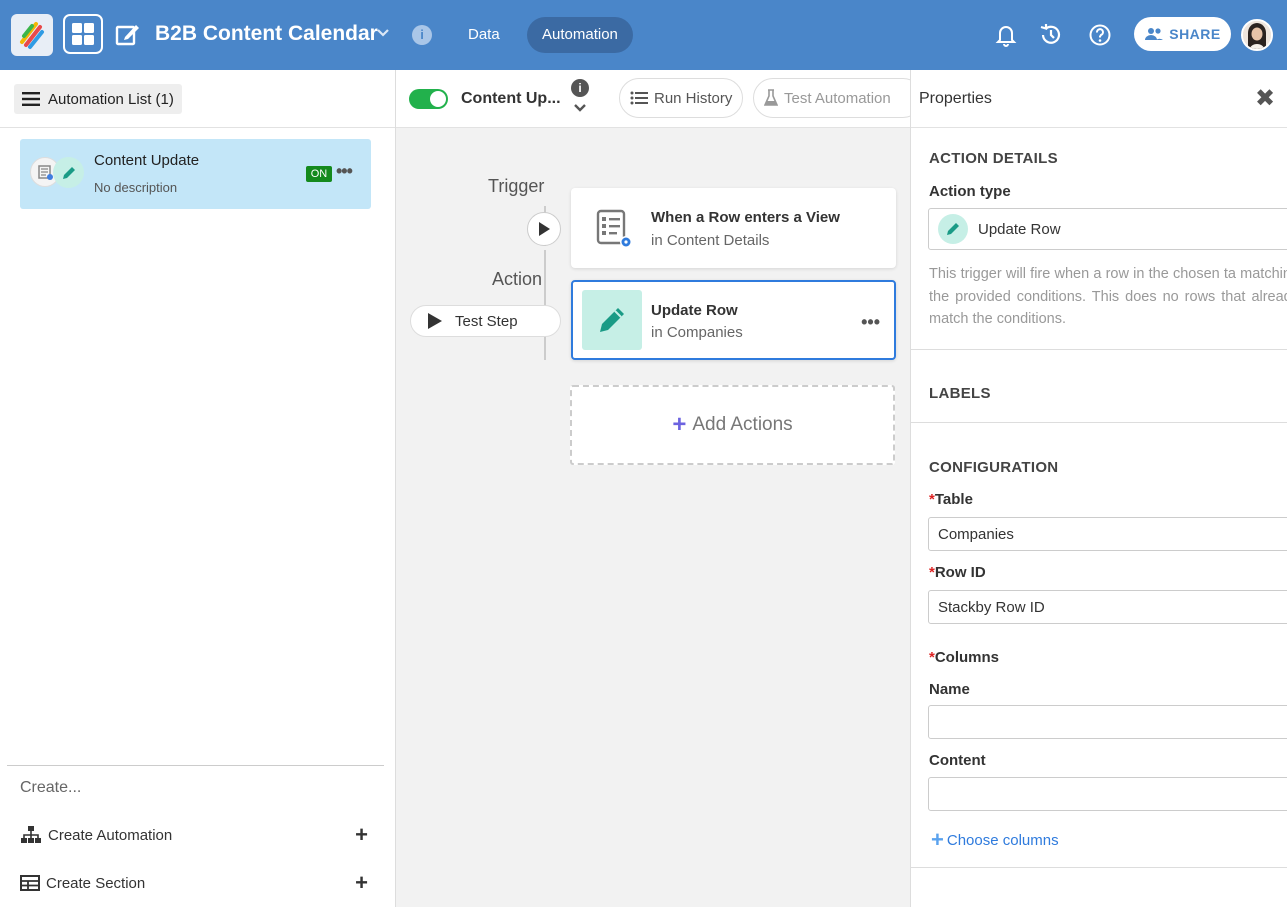 This screenshot has height=907, width=1287. Describe the element at coordinates (30, 883) in the screenshot. I see `table-icon` at that location.